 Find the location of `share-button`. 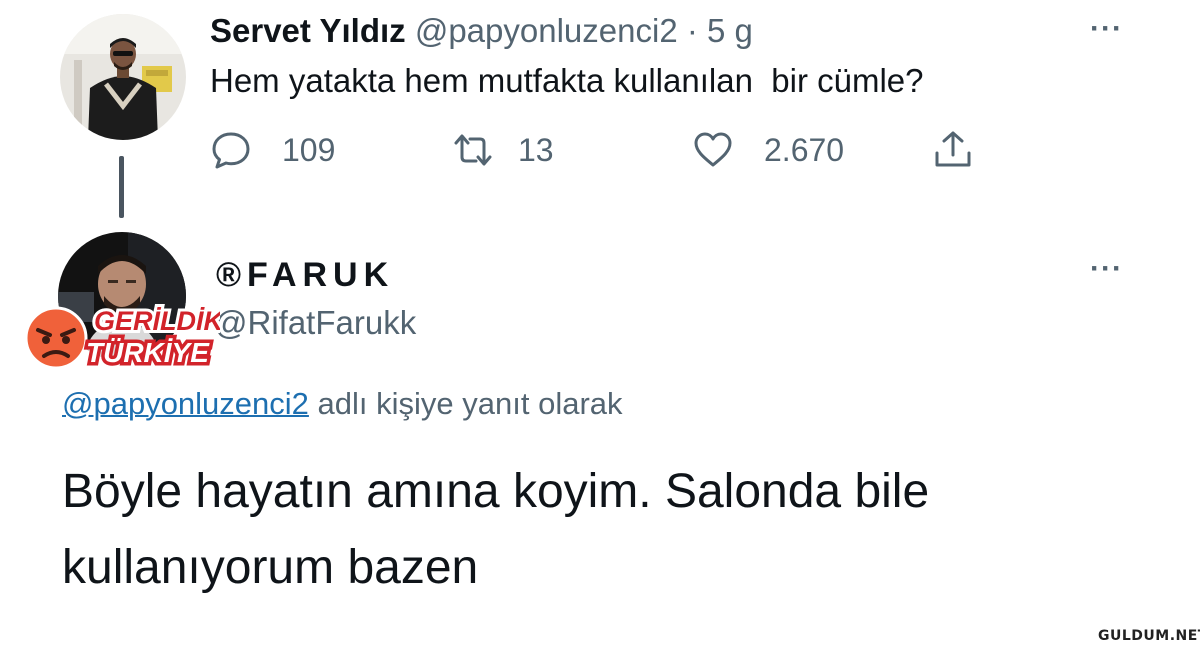

share-button is located at coordinates (968, 150).